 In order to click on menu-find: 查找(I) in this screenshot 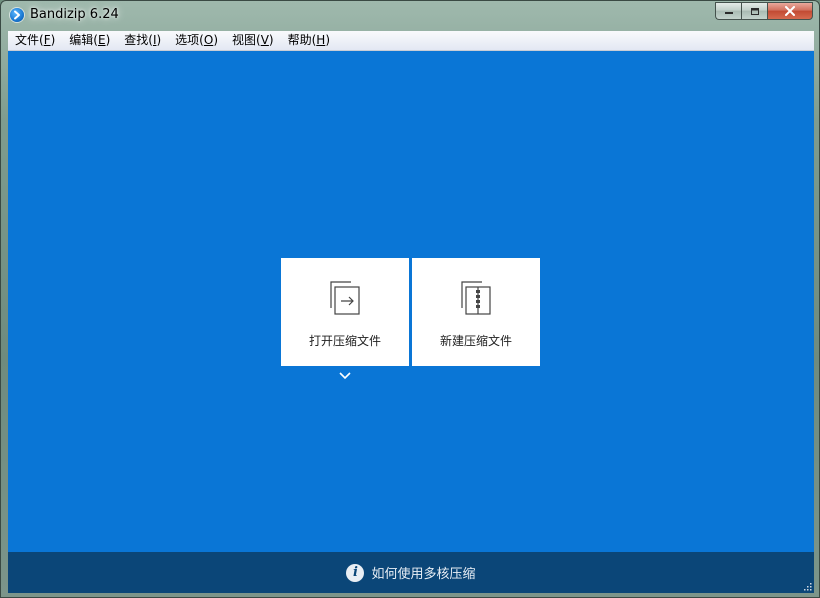, I will do `click(142, 40)`.